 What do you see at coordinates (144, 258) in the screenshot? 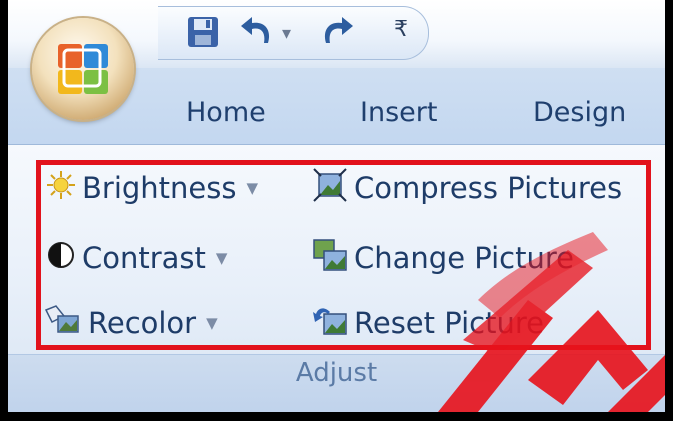
I see `contrast-label: Contrast` at bounding box center [144, 258].